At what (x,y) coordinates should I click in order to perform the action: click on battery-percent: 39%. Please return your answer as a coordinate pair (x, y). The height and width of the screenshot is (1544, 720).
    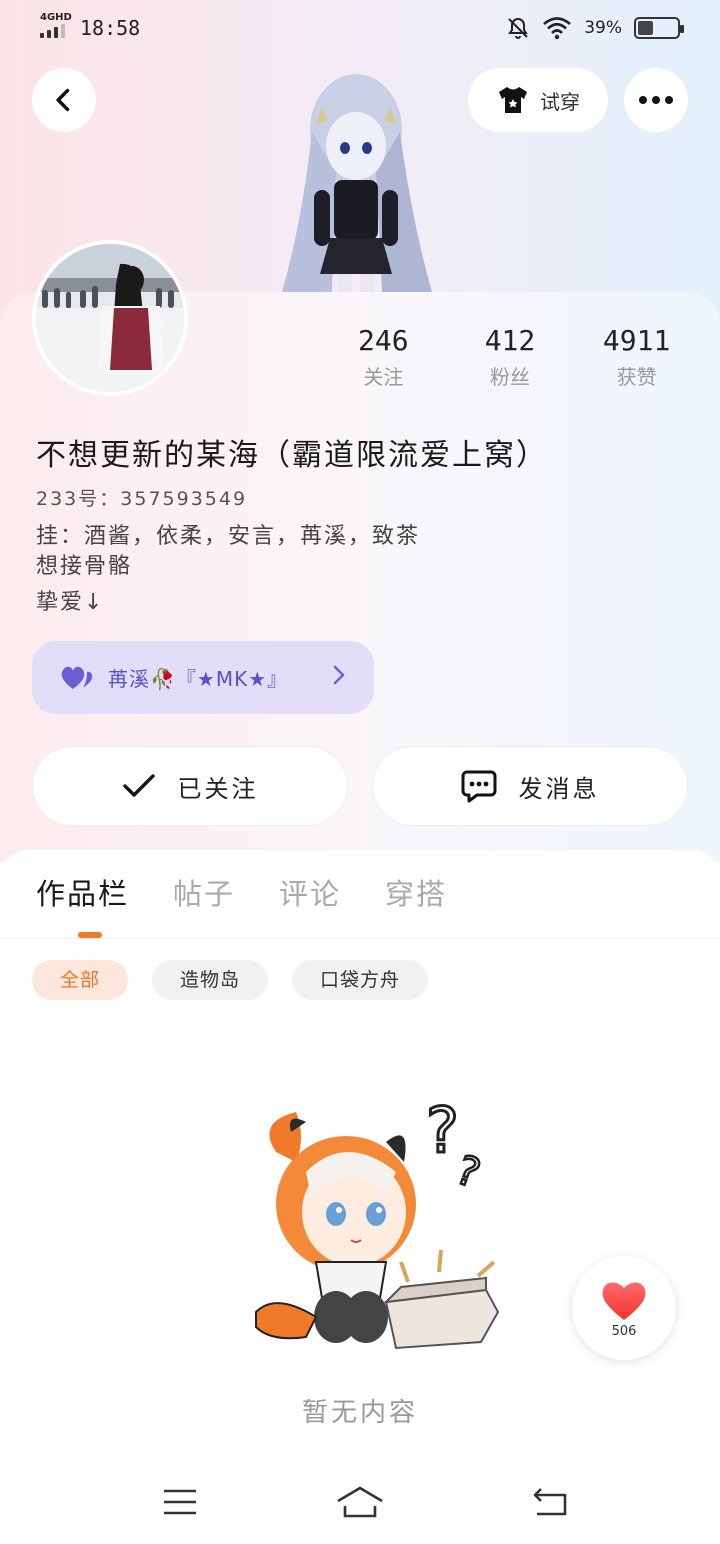
    Looking at the image, I should click on (603, 28).